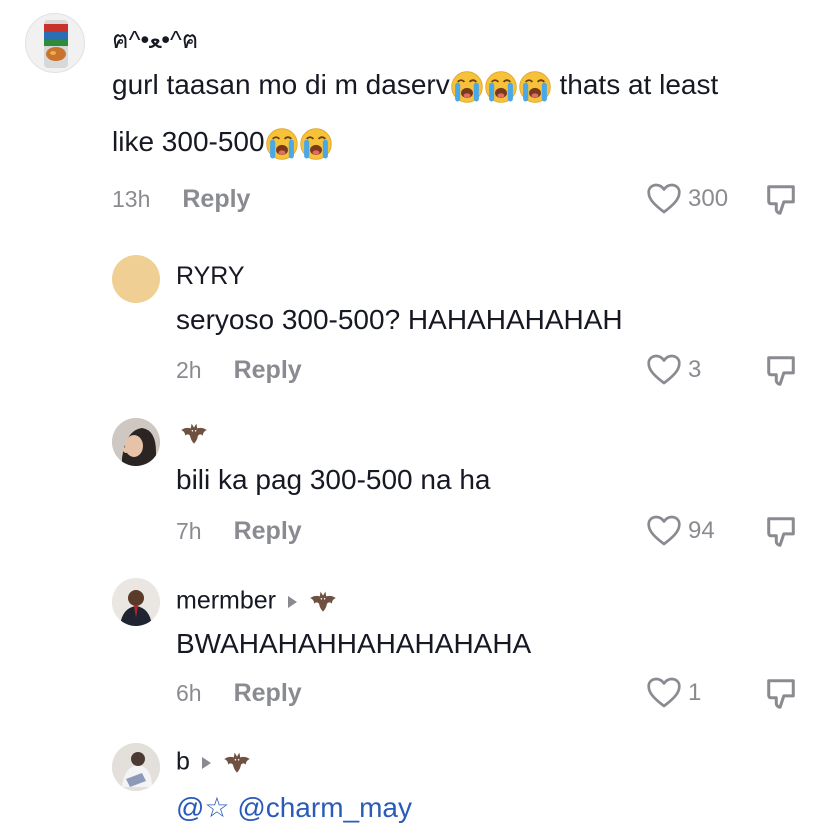  What do you see at coordinates (183, 762) in the screenshot?
I see `username-text: b` at bounding box center [183, 762].